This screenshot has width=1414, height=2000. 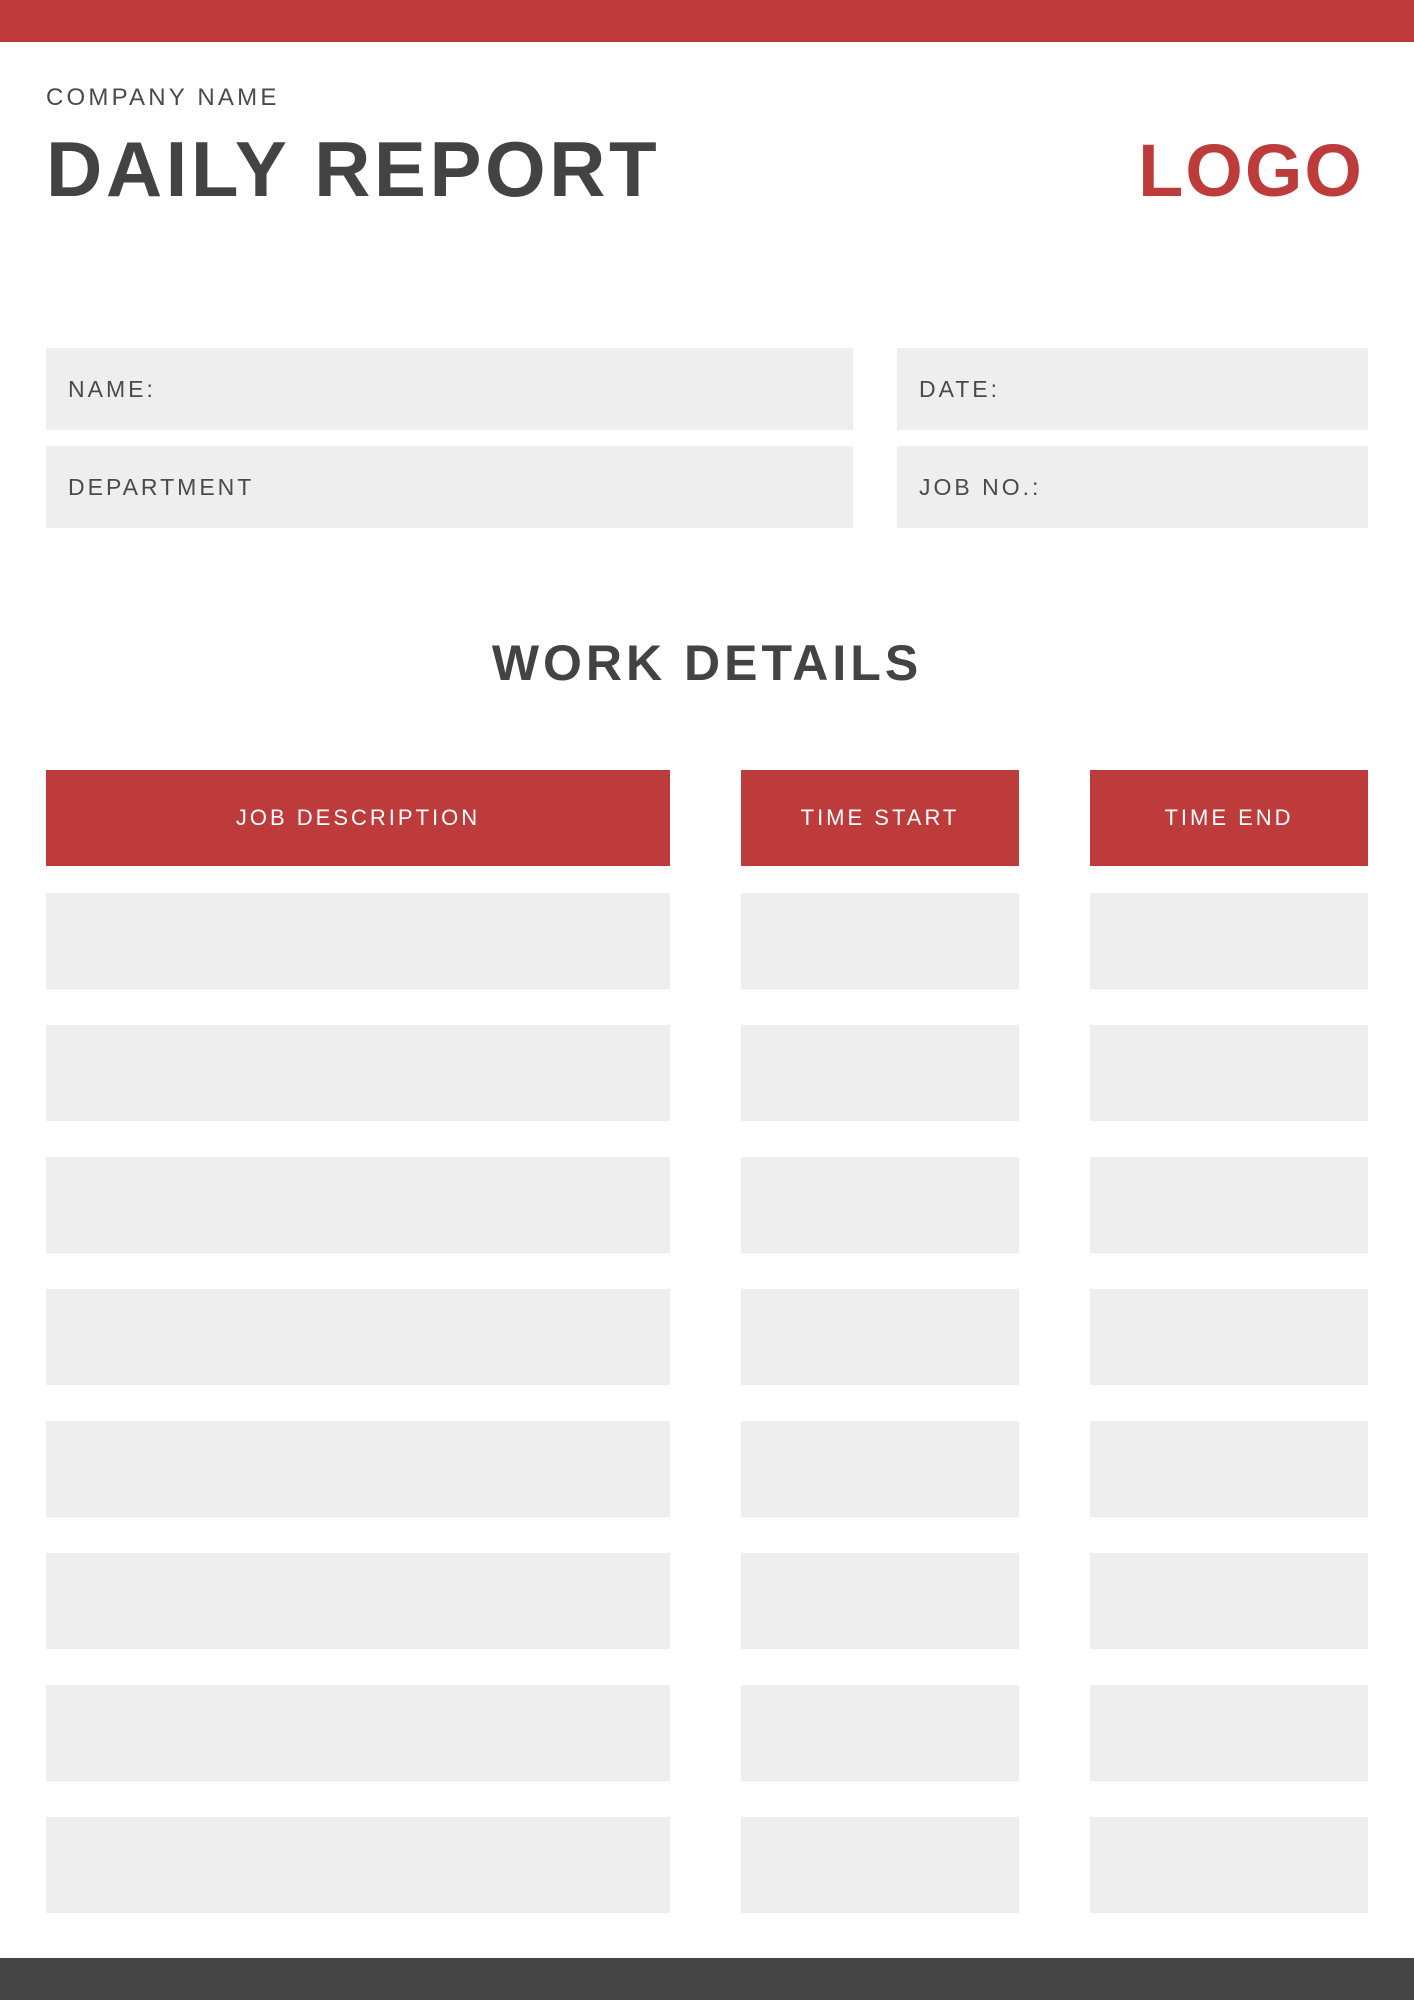 I want to click on column-header-job-description-label: JOB DESCRIPTION, so click(x=358, y=817).